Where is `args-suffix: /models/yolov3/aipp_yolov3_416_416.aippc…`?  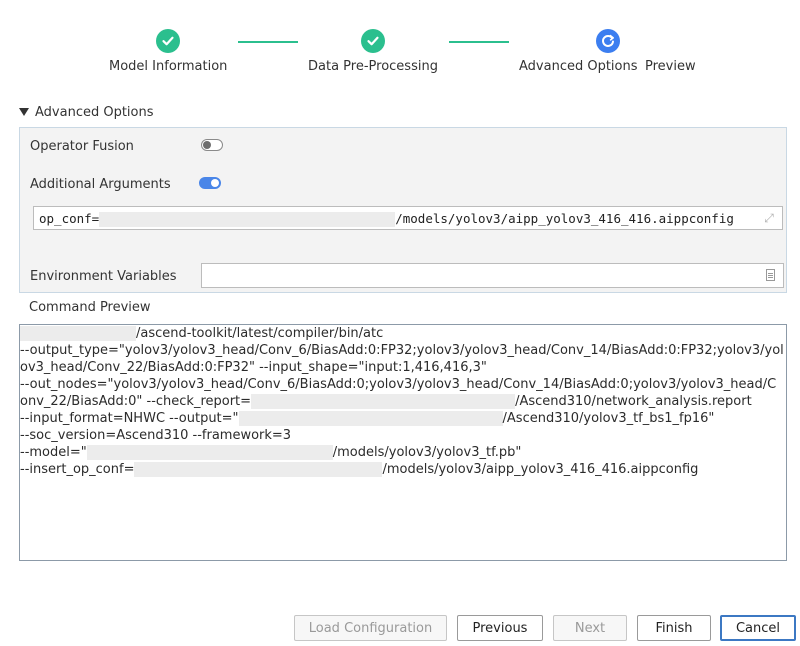 args-suffix: /models/yolov3/aipp_yolov3_416_416.aippc… is located at coordinates (564, 218).